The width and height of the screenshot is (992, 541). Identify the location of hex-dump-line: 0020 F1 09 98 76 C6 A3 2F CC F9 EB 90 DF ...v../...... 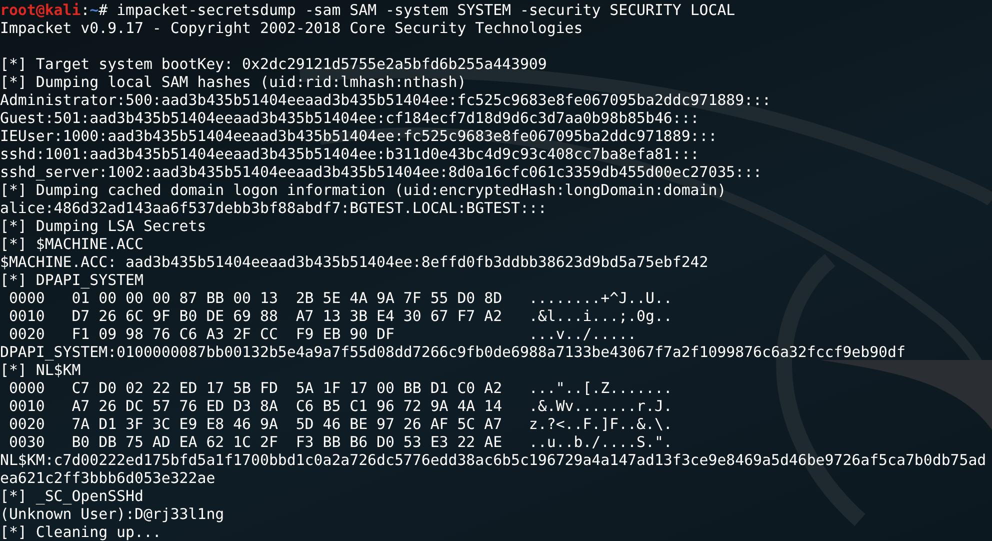
(322, 334).